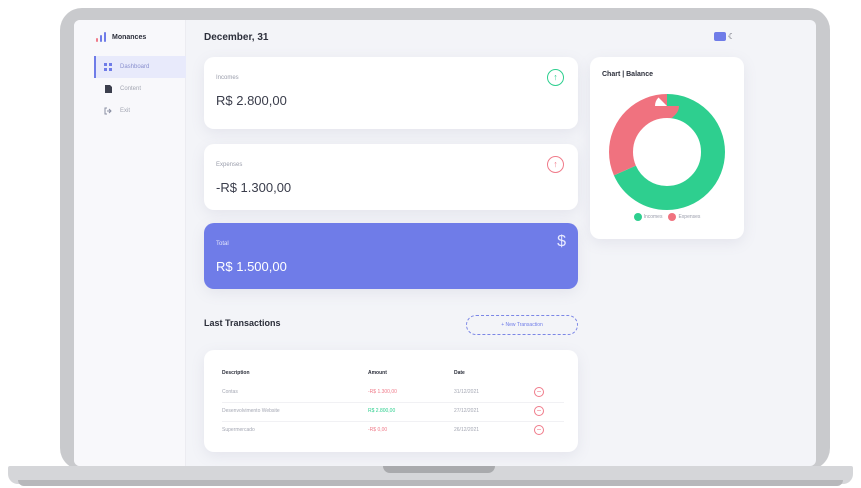 The image size is (861, 488). What do you see at coordinates (382, 392) in the screenshot?
I see `row-amount: -R$ 1.300,00` at bounding box center [382, 392].